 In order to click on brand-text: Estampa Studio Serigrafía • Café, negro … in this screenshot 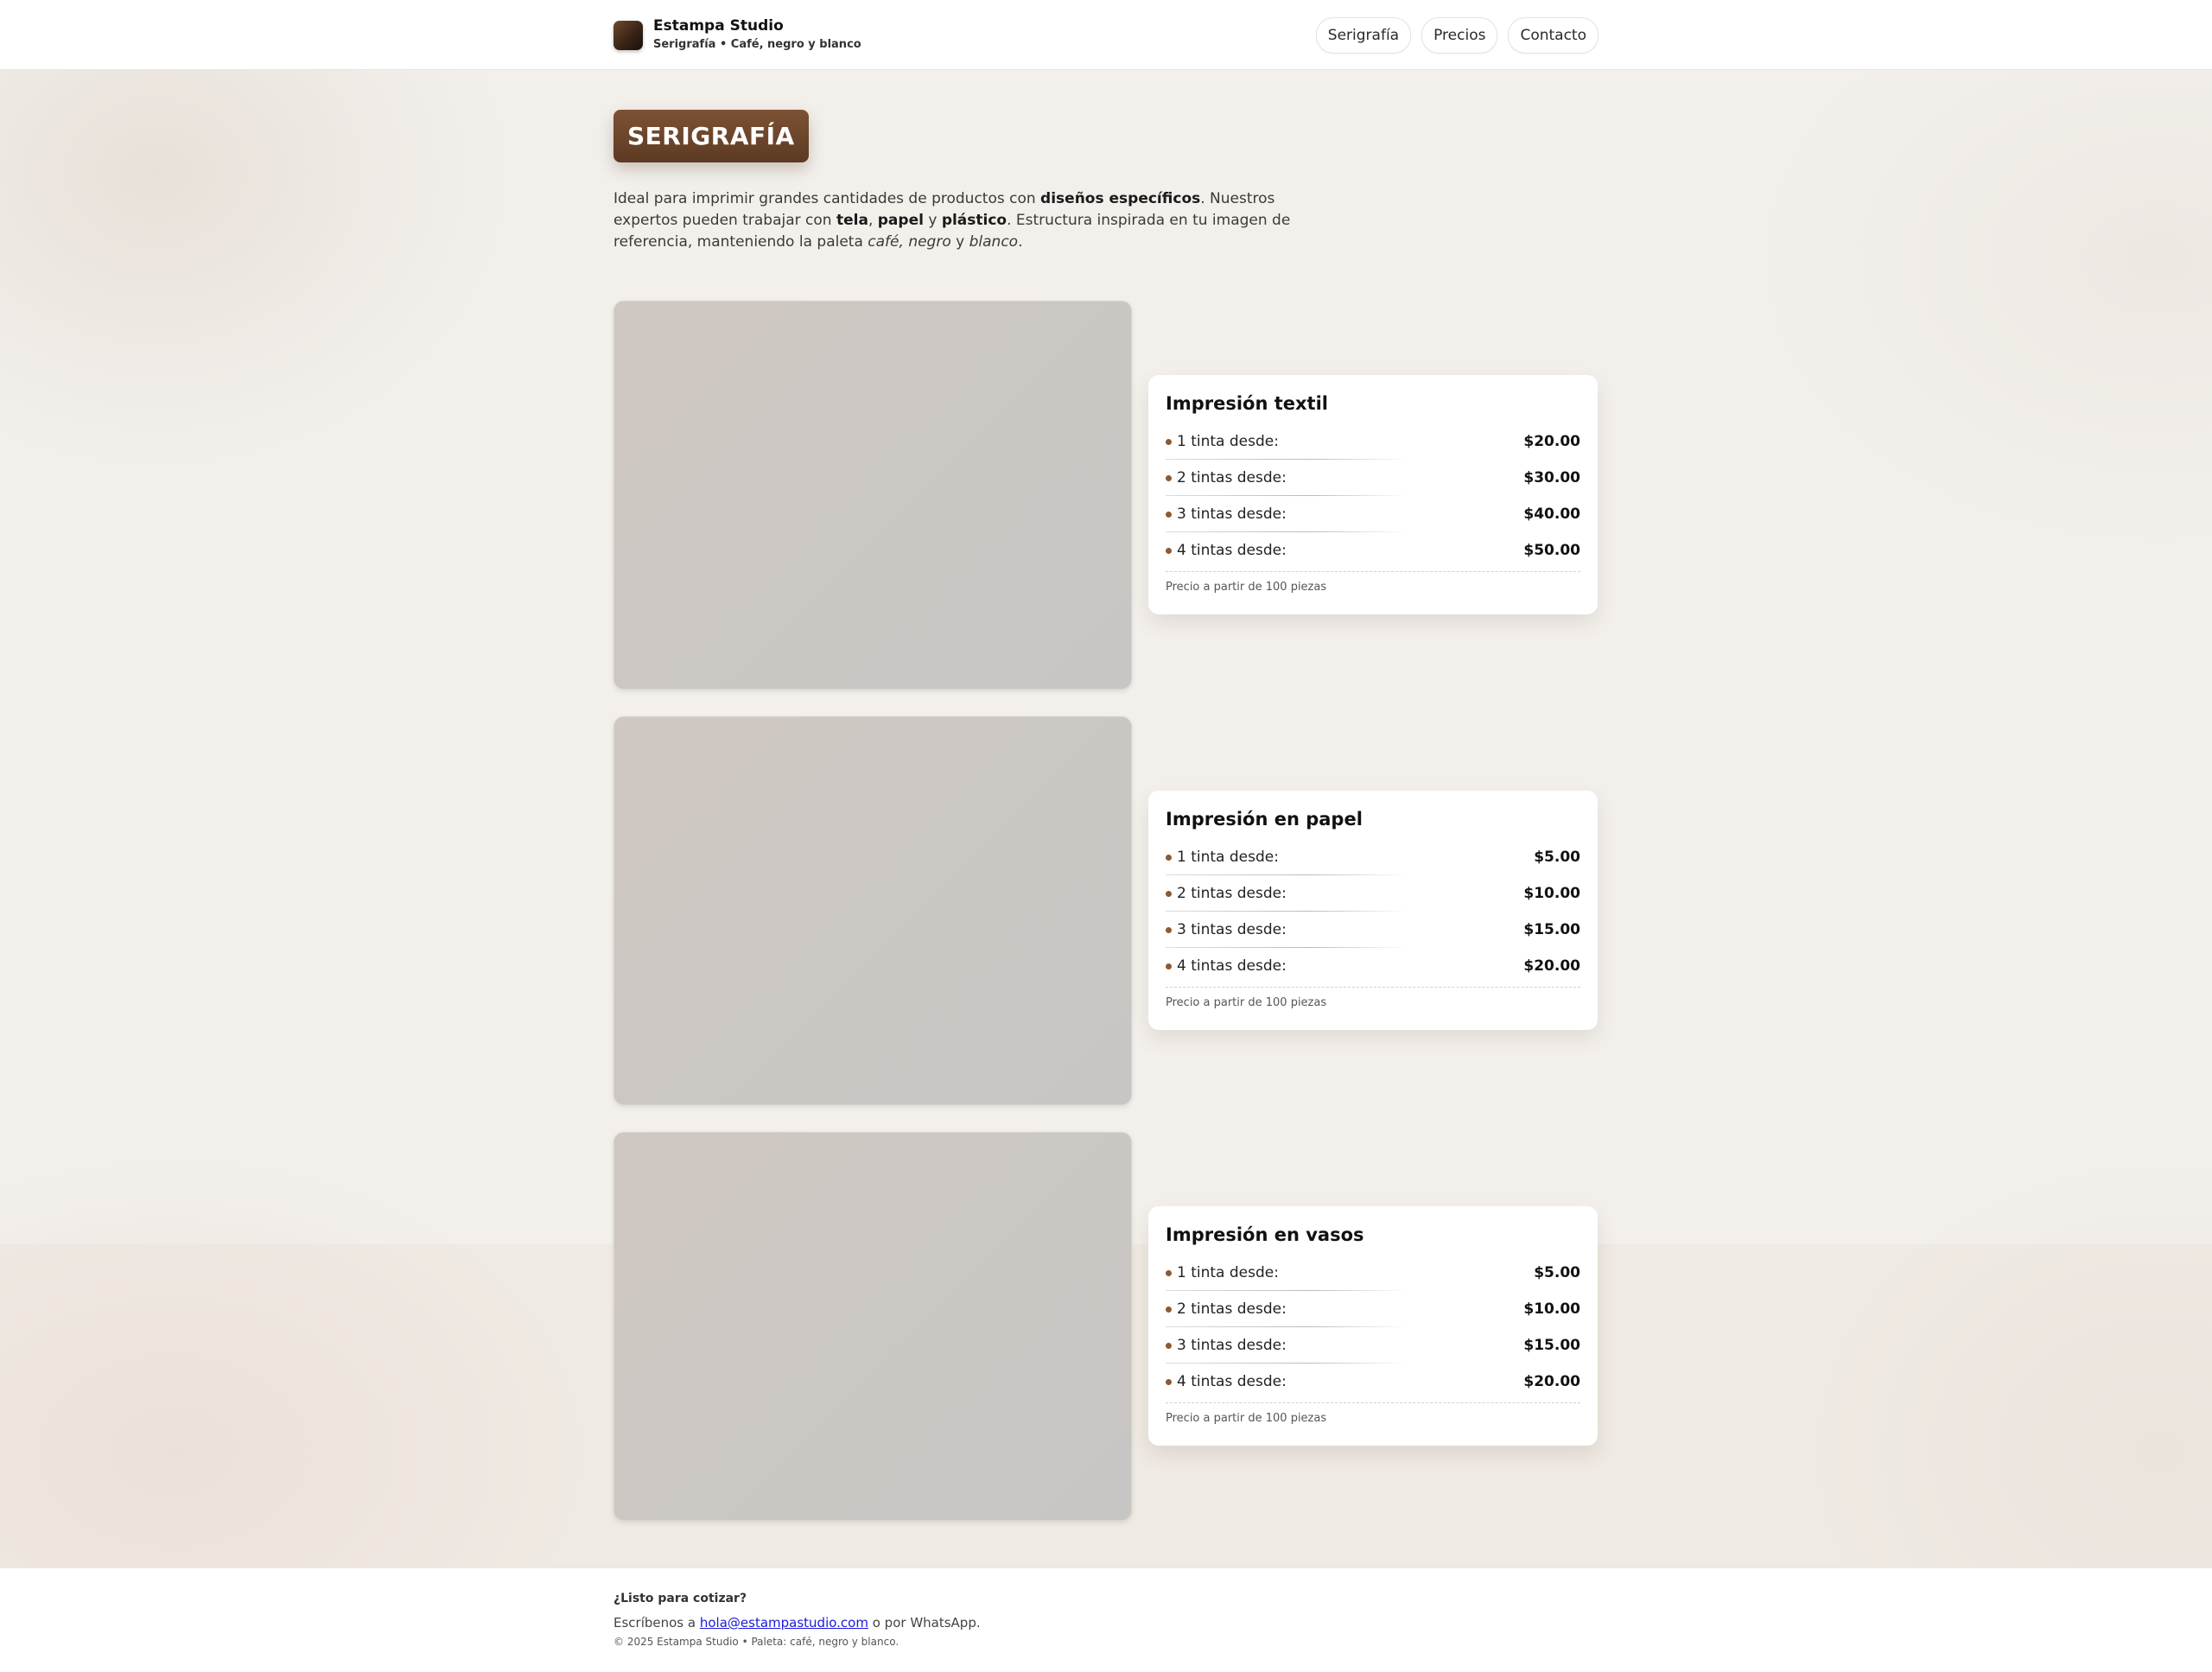, I will do `click(757, 35)`.